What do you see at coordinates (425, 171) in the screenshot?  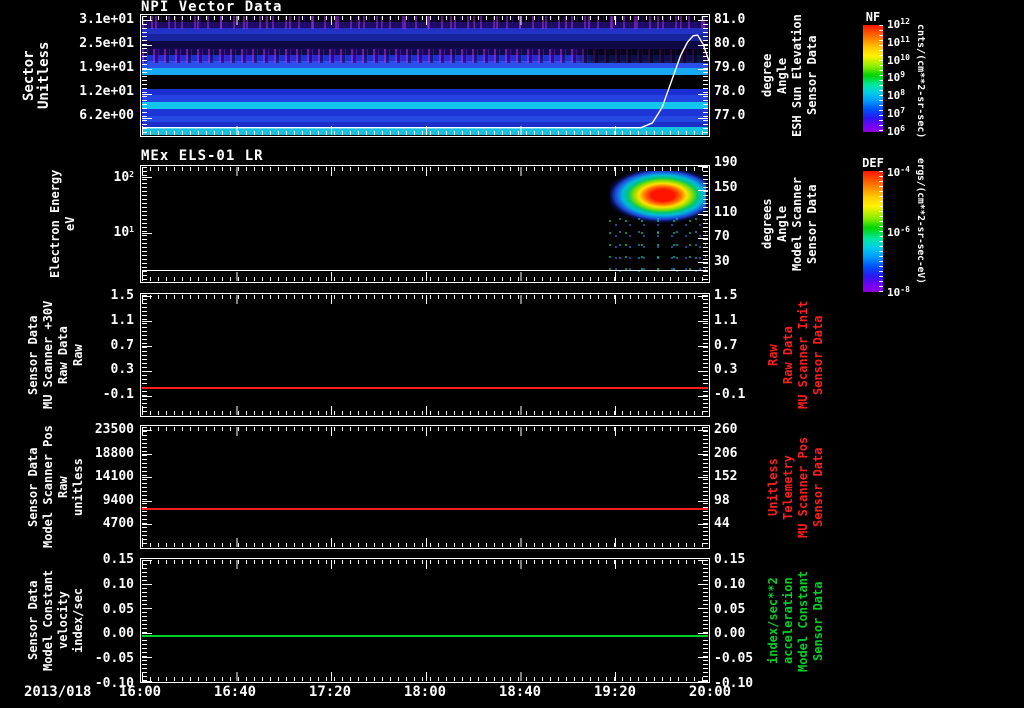 I see `els-top-major-ticks` at bounding box center [425, 171].